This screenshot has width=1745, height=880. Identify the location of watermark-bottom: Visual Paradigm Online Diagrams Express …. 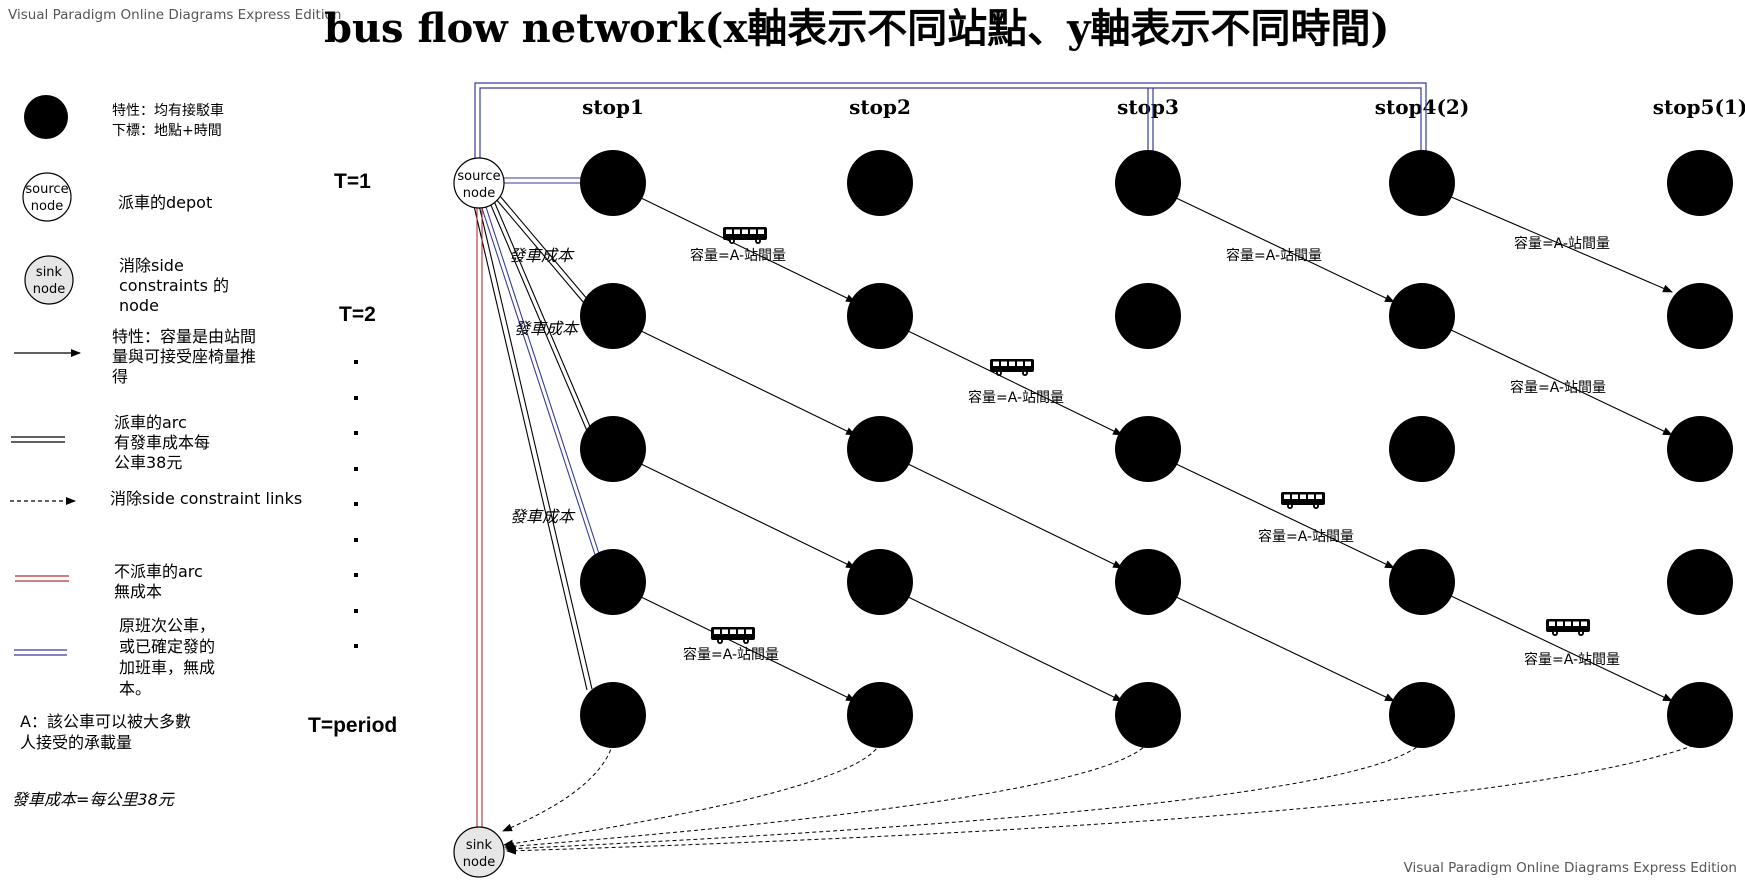
(1570, 868).